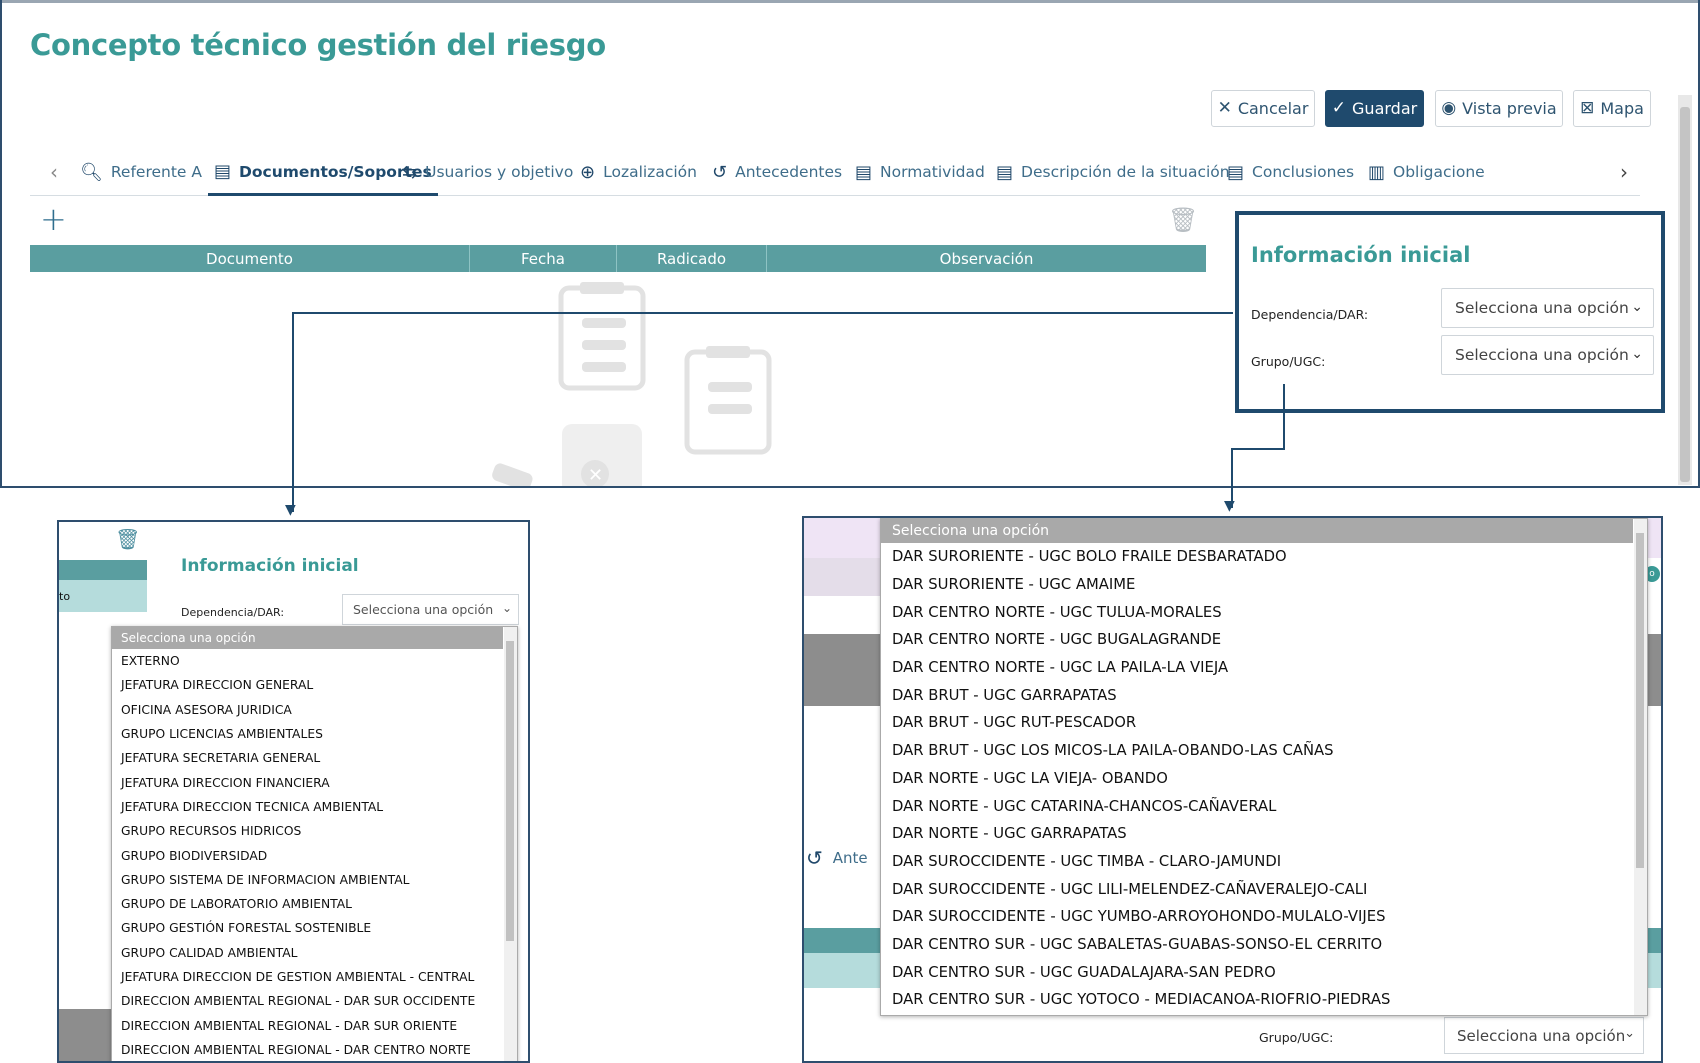 The image size is (1700, 1063). I want to click on tab-localizacion: ⊕ Lozalización, so click(638, 172).